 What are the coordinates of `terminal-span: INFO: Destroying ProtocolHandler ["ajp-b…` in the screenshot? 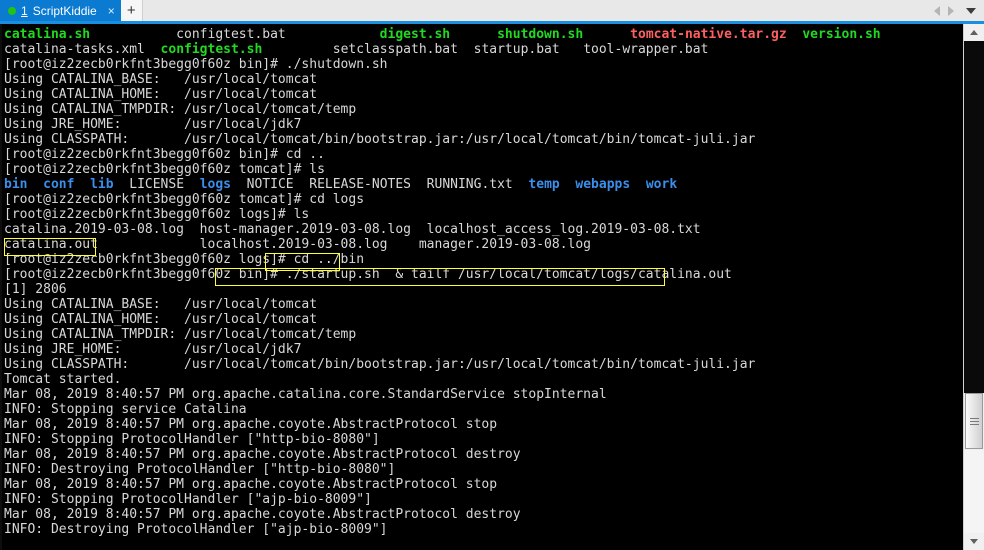 It's located at (196, 529).